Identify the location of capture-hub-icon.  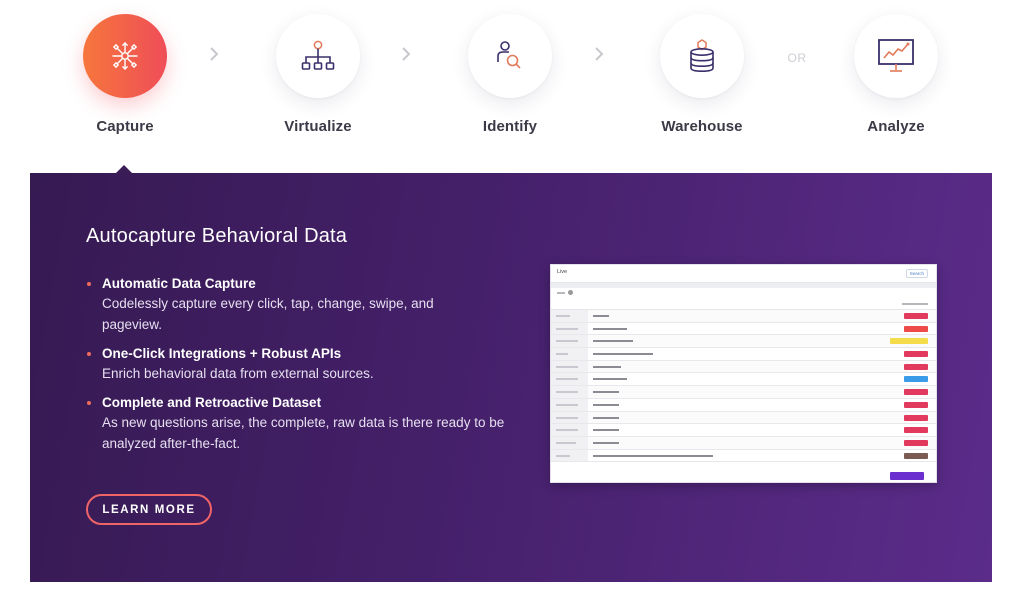
(125, 56).